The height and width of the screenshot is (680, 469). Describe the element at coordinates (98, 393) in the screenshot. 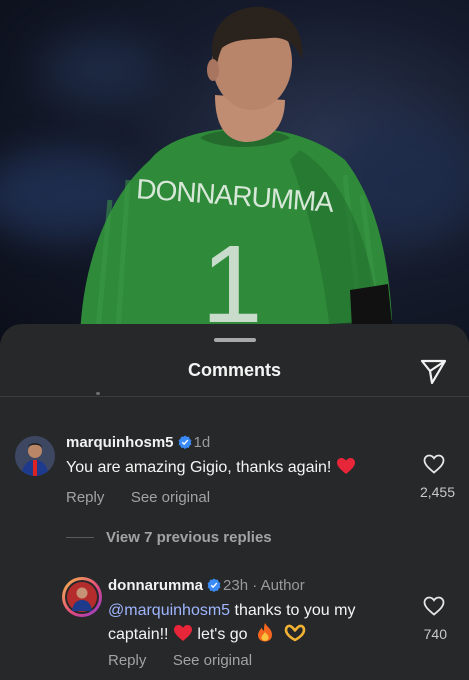

I see `scroll-indicator` at that location.